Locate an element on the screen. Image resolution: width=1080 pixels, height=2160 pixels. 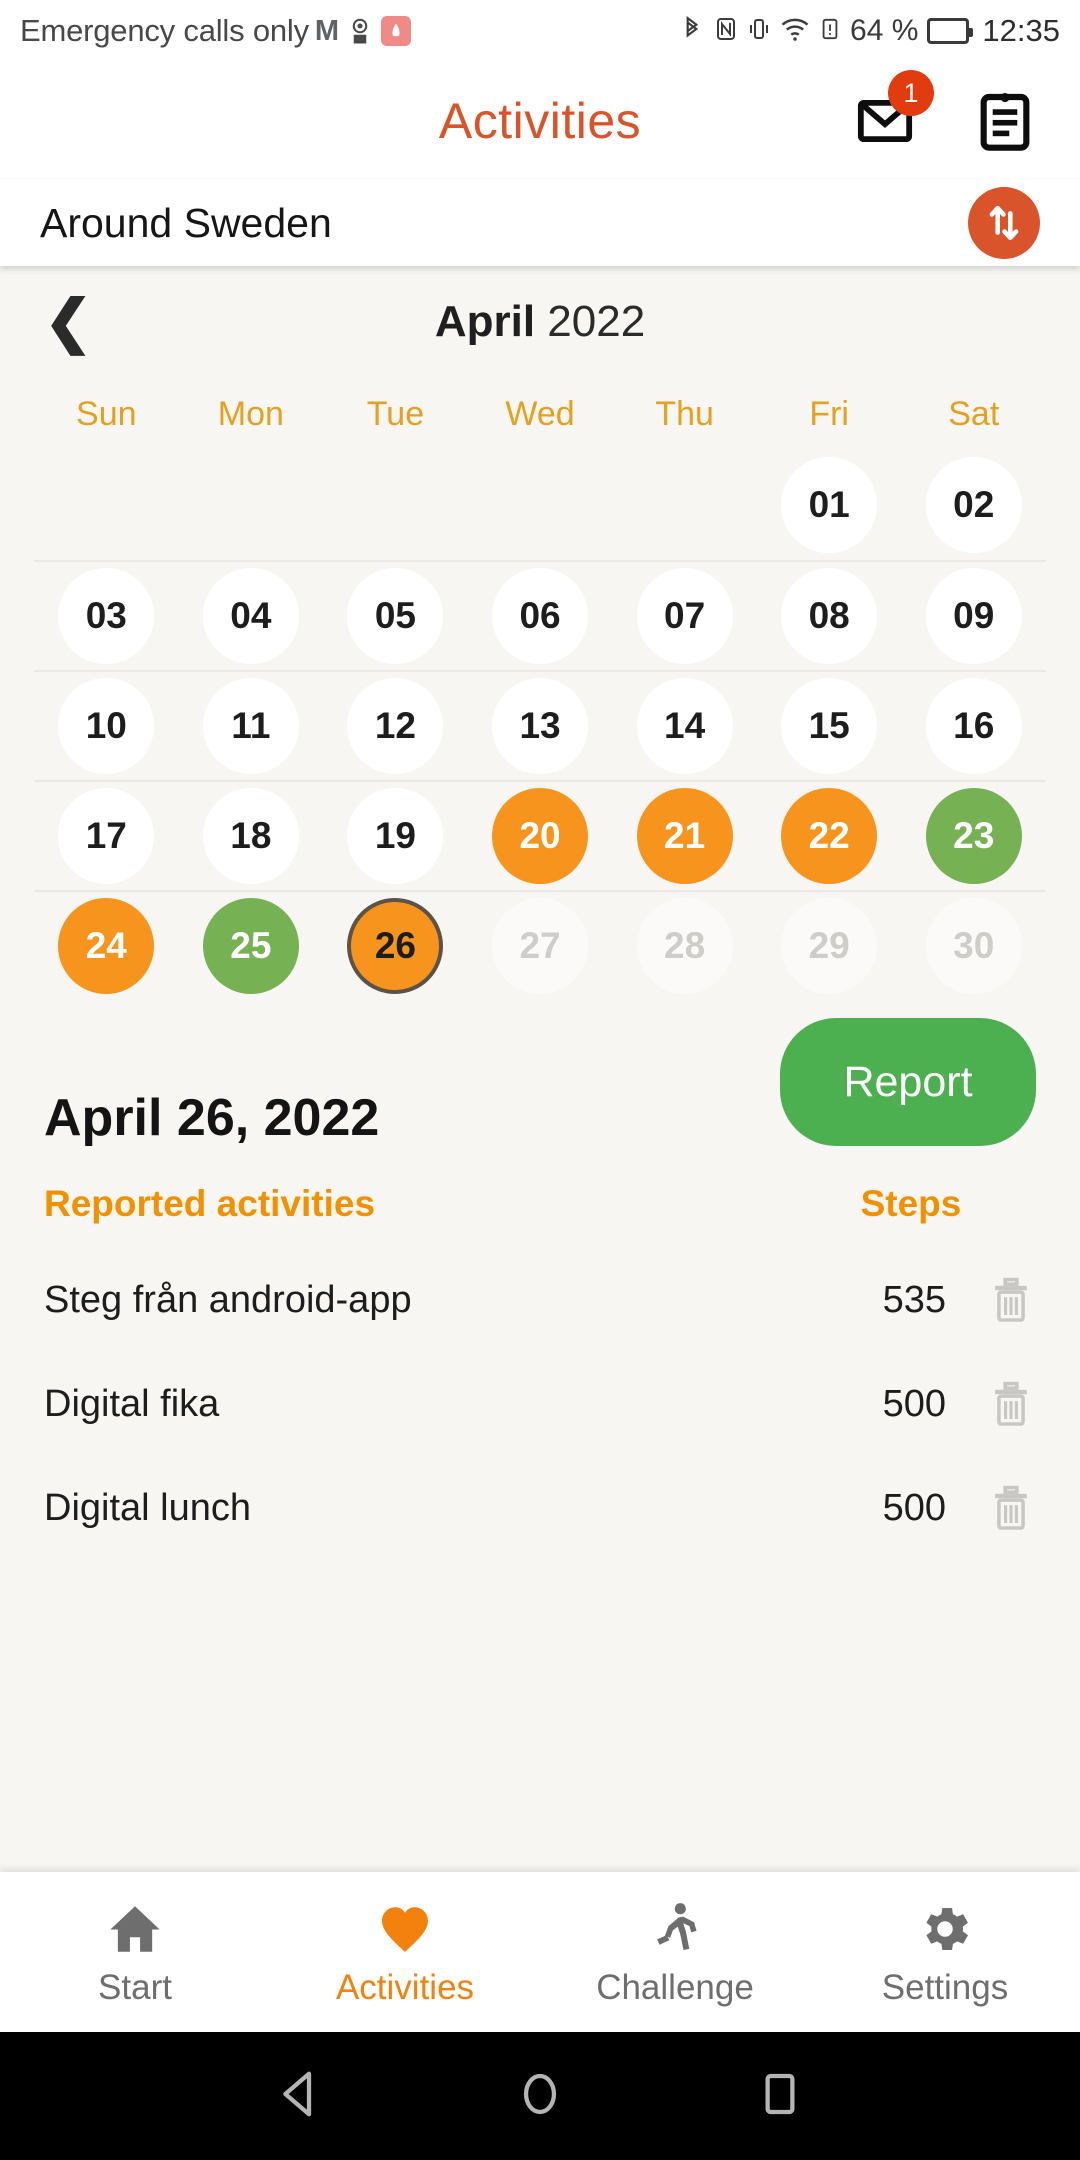
nav-item-settings: Settings is located at coordinates (945, 1952).